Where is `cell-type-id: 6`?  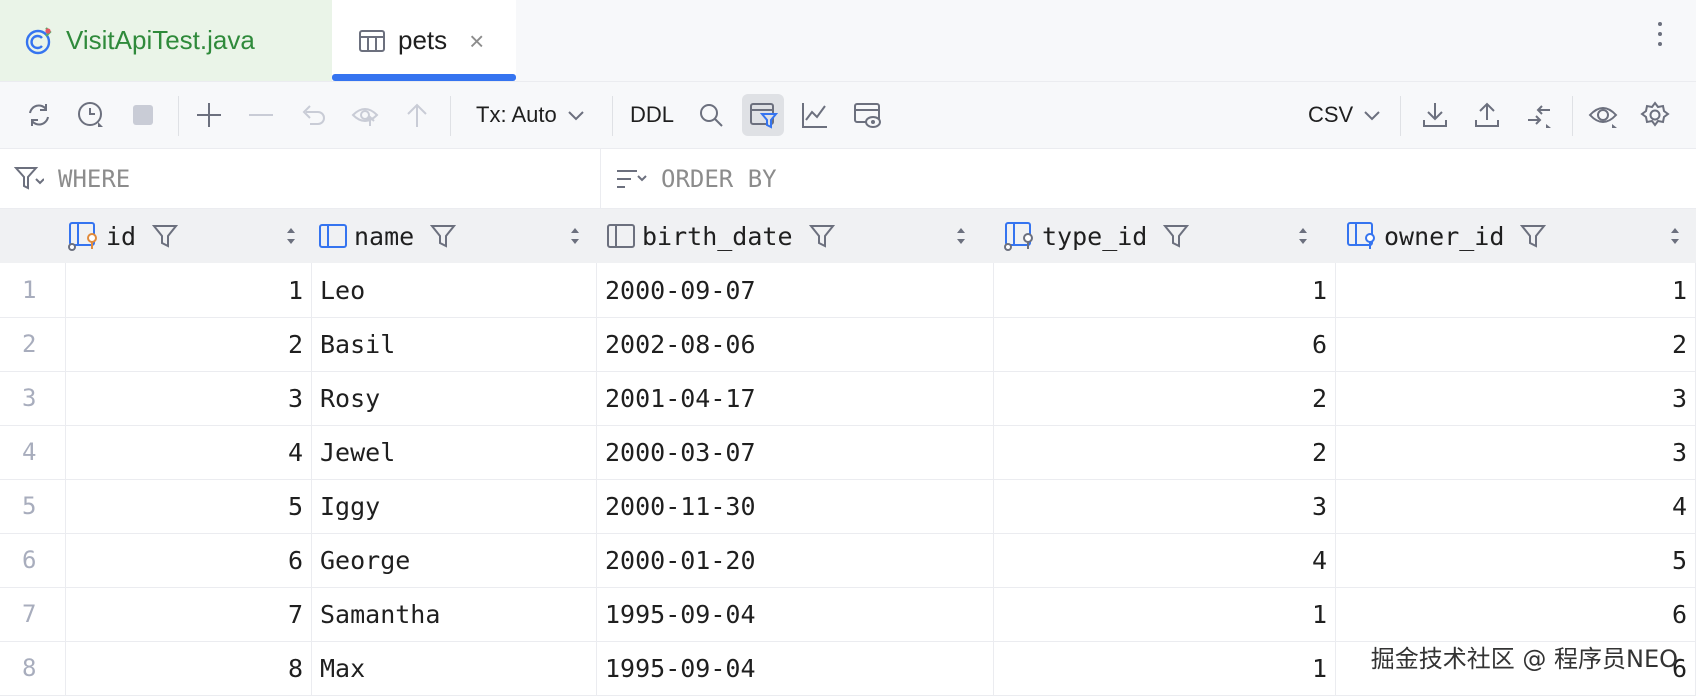 cell-type-id: 6 is located at coordinates (1165, 344).